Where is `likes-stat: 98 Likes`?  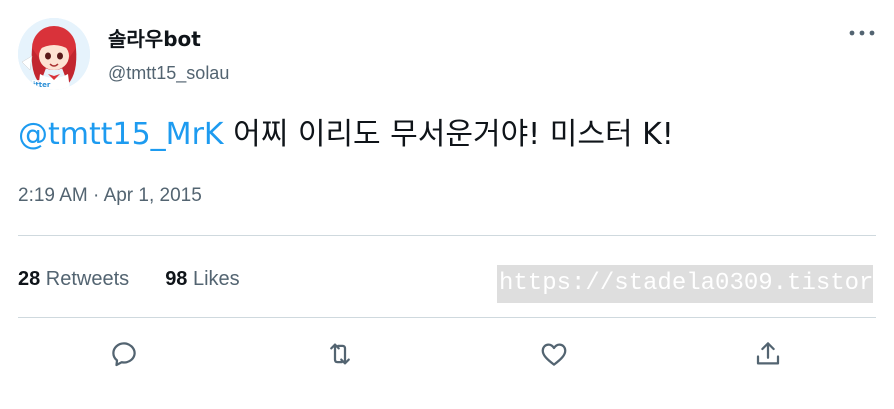 likes-stat: 98 Likes is located at coordinates (202, 279).